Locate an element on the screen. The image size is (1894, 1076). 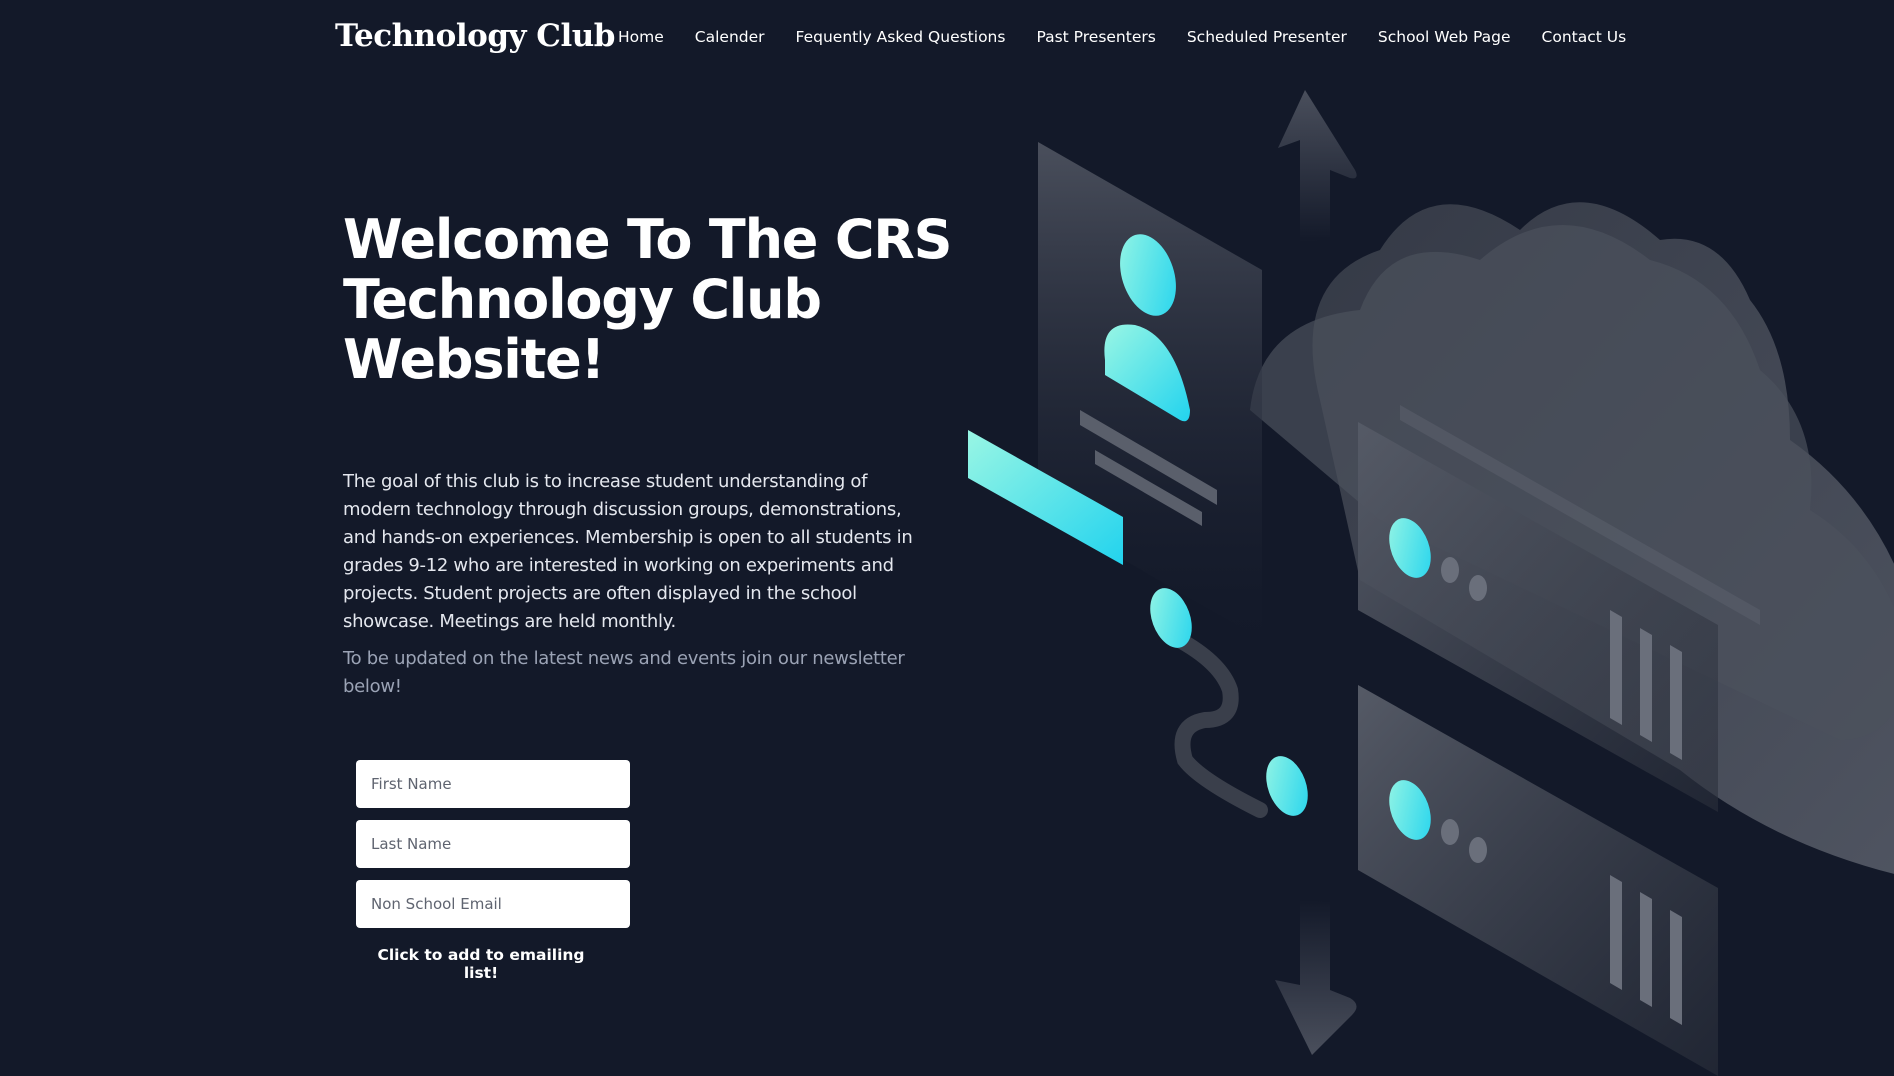
site-logo: Technology Club is located at coordinates (475, 36).